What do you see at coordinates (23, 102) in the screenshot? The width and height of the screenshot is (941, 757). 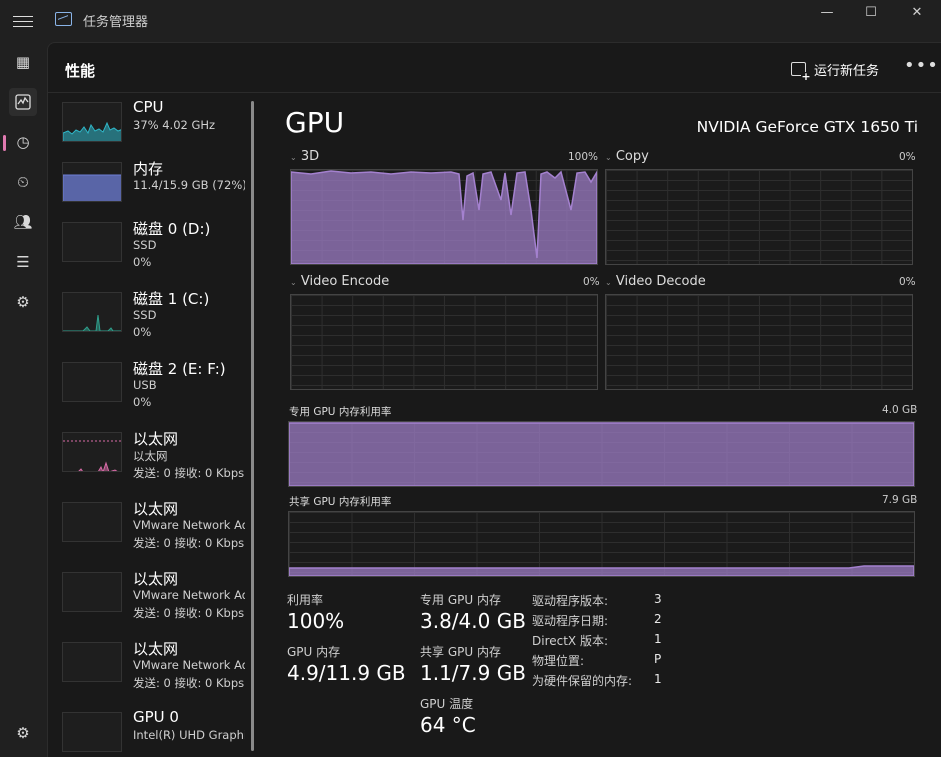 I see `performance-icon` at bounding box center [23, 102].